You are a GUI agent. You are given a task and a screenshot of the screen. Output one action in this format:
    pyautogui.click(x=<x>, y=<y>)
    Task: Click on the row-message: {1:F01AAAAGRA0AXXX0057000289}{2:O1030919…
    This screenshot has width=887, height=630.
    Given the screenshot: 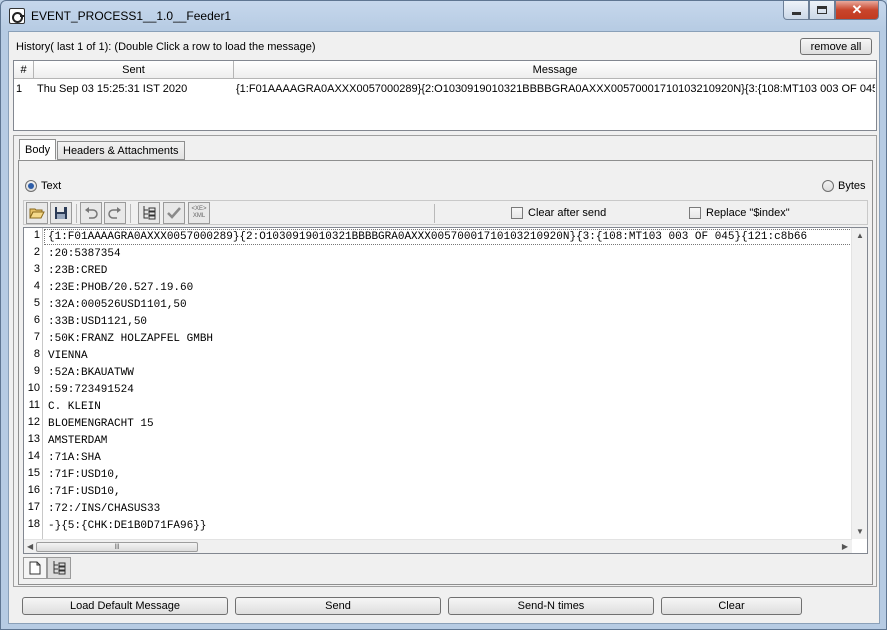 What is the action you would take?
    pyautogui.click(x=555, y=88)
    